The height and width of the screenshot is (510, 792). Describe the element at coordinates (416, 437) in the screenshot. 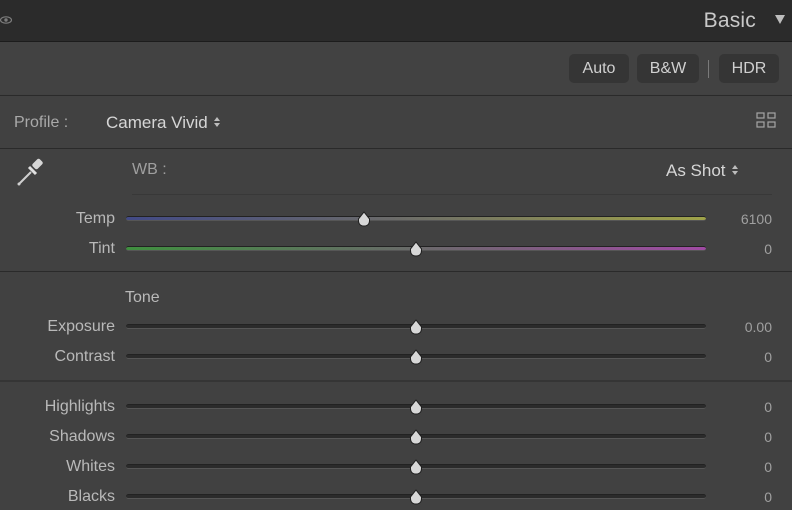

I see `shadows-slider-thumb` at that location.